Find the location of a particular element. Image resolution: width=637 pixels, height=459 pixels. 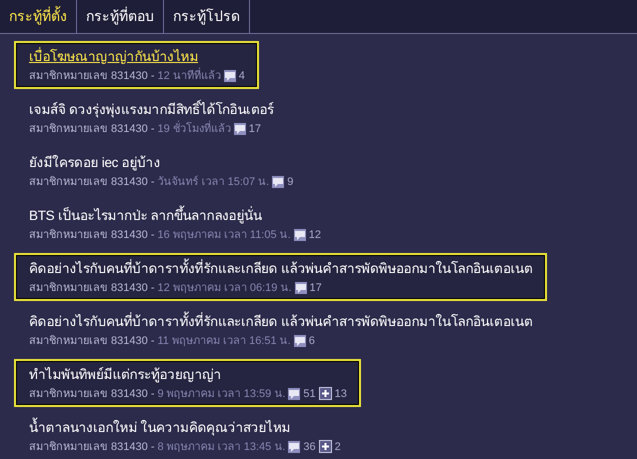

thread-item: ทำไมพันทิพย์มีแต่กระทู้อวยญาญ่า สมาชิกหมายเลข 831430 - 9 พฤษภาคม เวลา 13:59 น. 51 13 is located at coordinates (187, 382).